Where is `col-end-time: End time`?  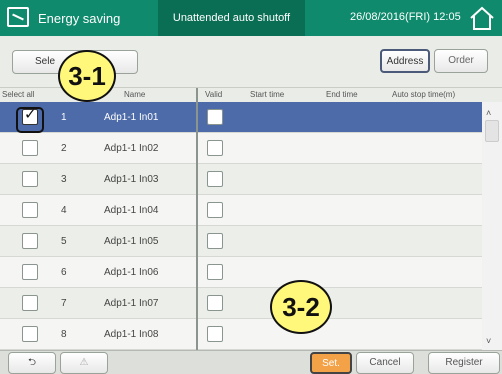 col-end-time: End time is located at coordinates (342, 94).